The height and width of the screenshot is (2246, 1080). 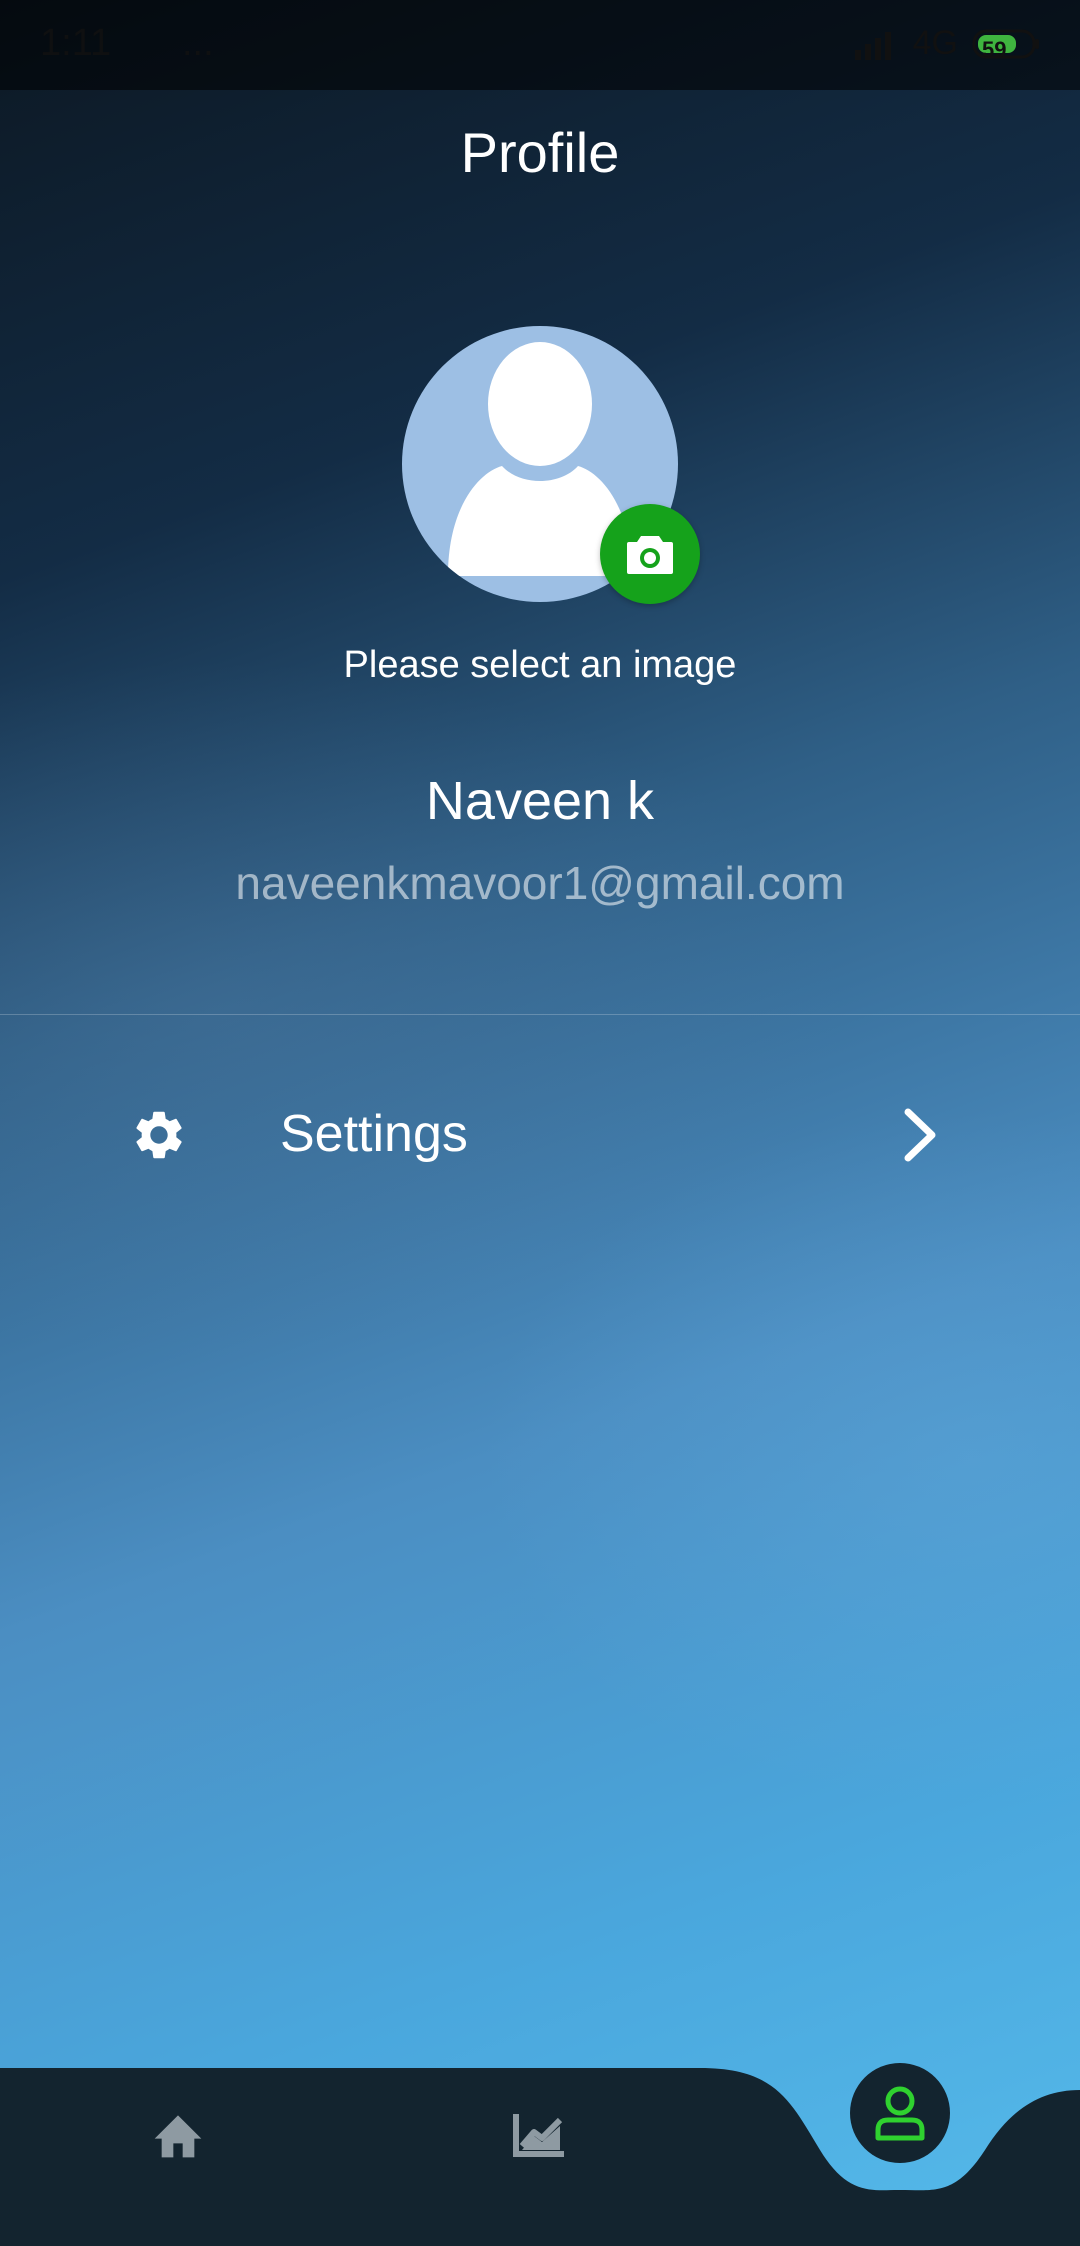 I want to click on select-image-text: Please select an image, so click(x=540, y=665).